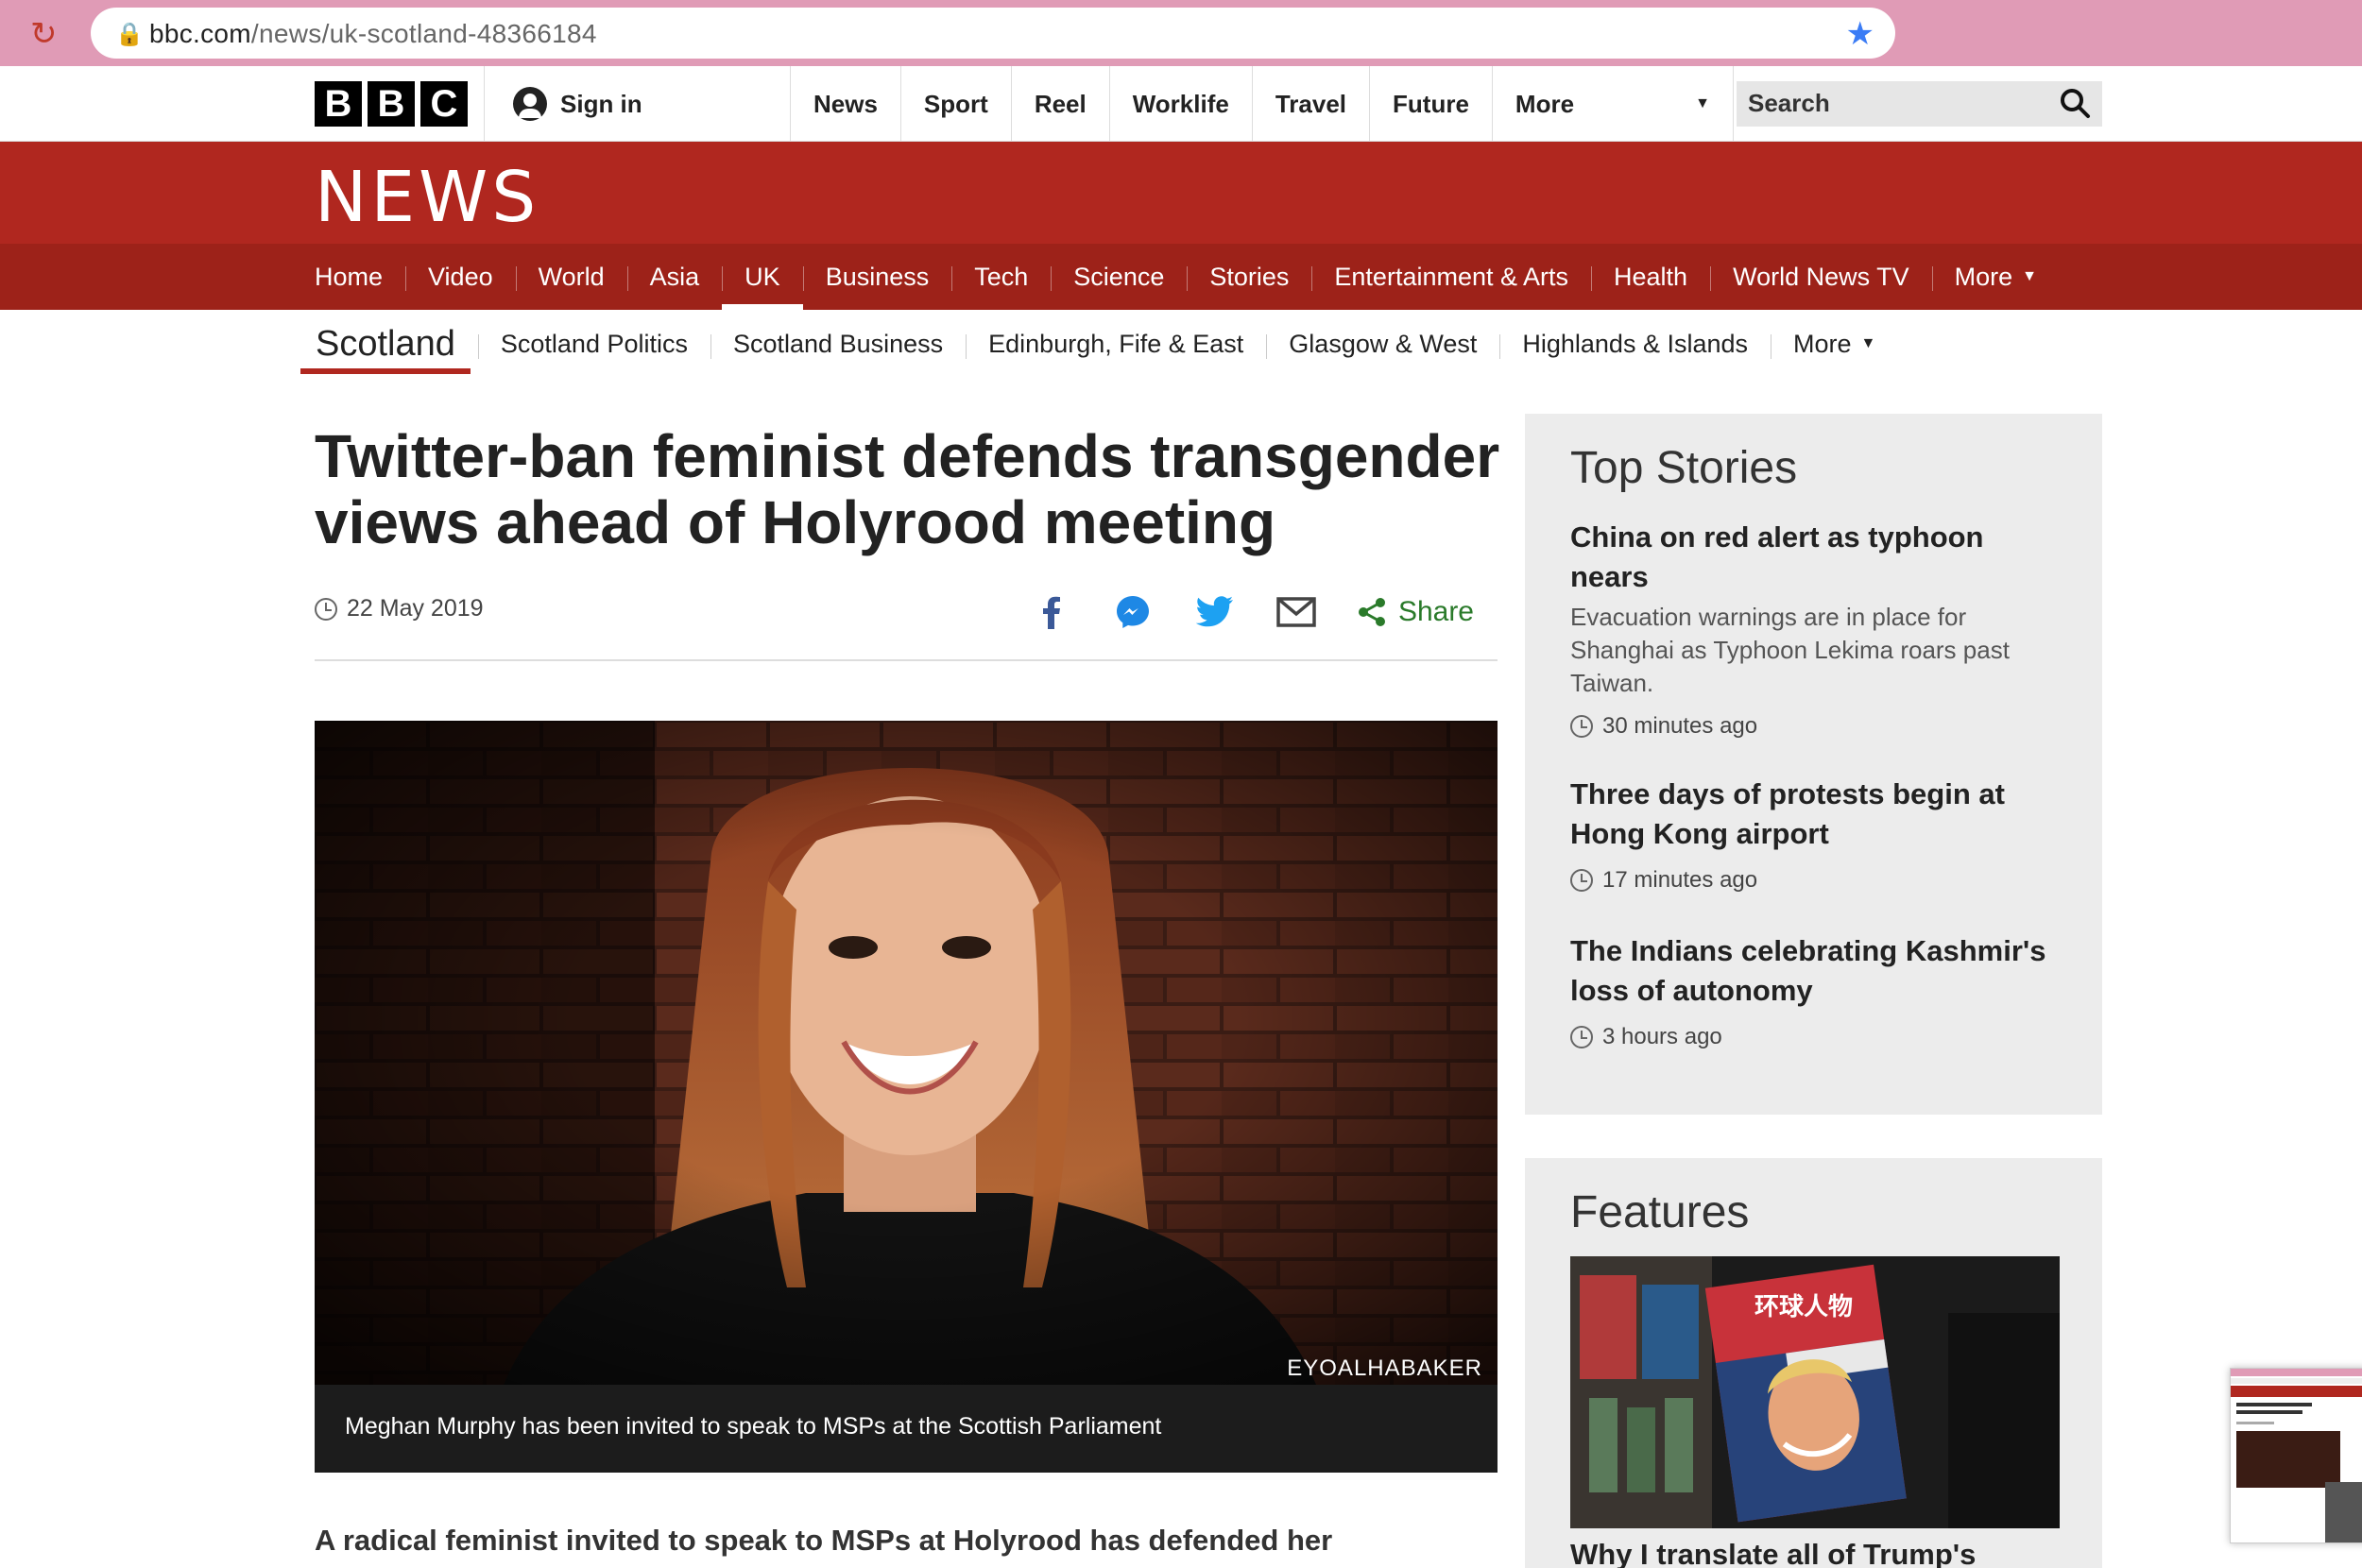 The height and width of the screenshot is (1568, 2362). Describe the element at coordinates (360, 277) in the screenshot. I see `nav-home: Home` at that location.